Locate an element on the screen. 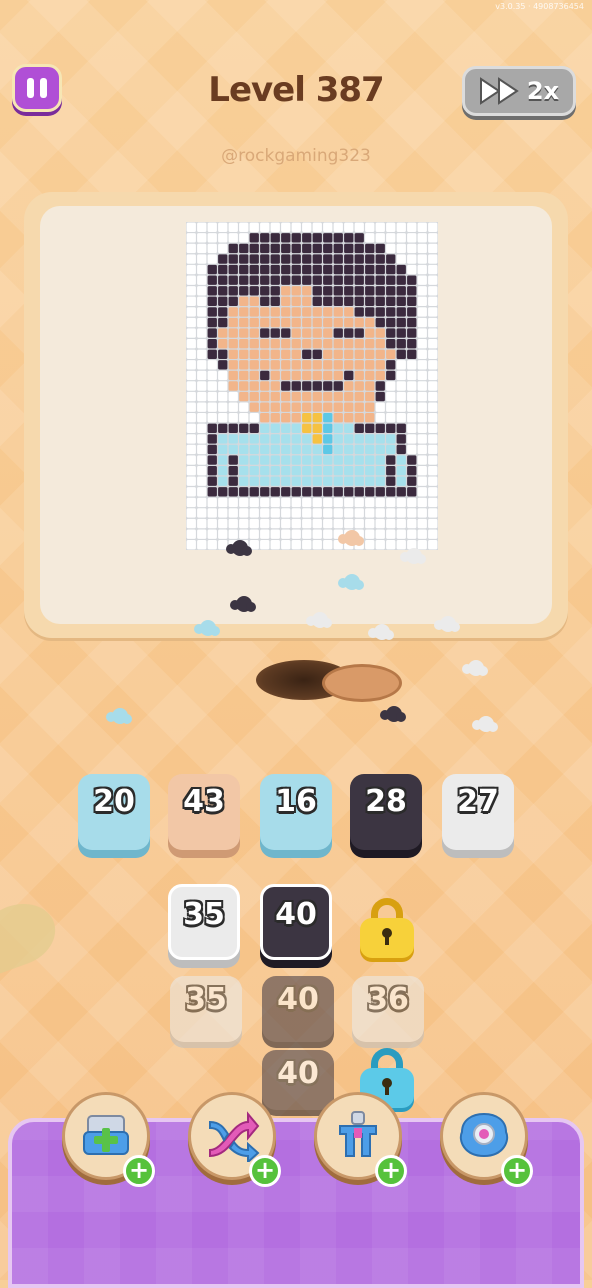 This screenshot has height=1288, width=592. shuffle-booster-button: + is located at coordinates (234, 1139).